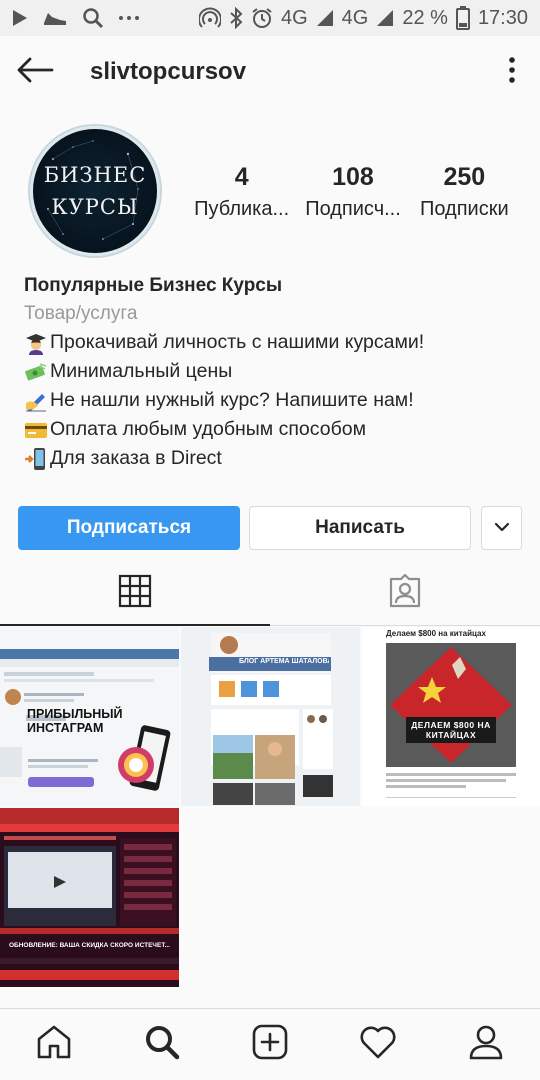 Image resolution: width=540 pixels, height=1080 pixels. I want to click on nav-home, so click(54, 1044).